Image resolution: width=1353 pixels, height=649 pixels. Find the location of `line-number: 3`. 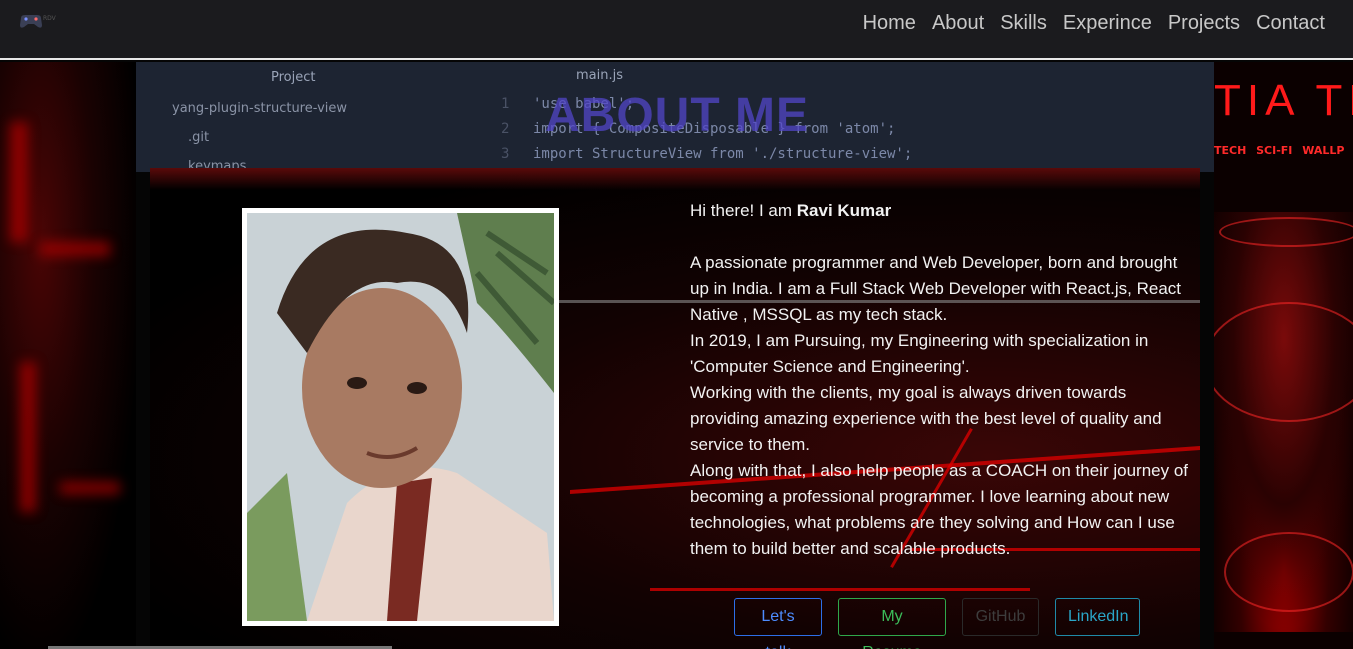

line-number: 3 is located at coordinates (505, 154).